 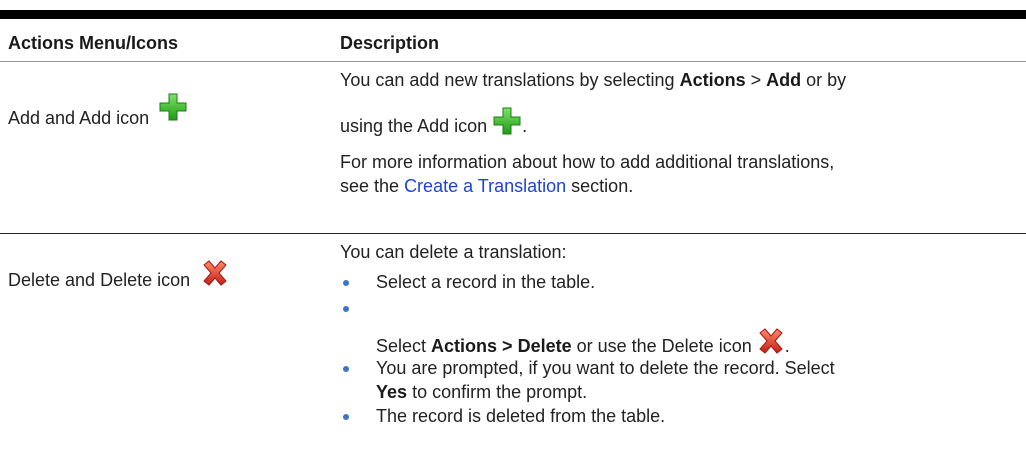 What do you see at coordinates (513, 40) in the screenshot?
I see `table-header: Actions Menu/Icons Description` at bounding box center [513, 40].